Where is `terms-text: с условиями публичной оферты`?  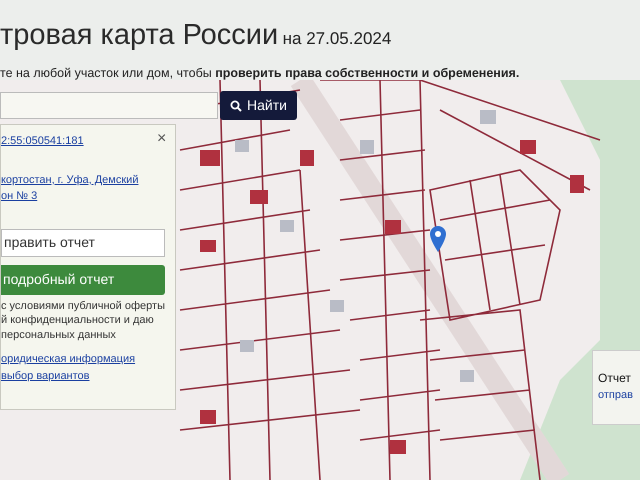
terms-text: с условиями публичной оферты is located at coordinates (83, 306).